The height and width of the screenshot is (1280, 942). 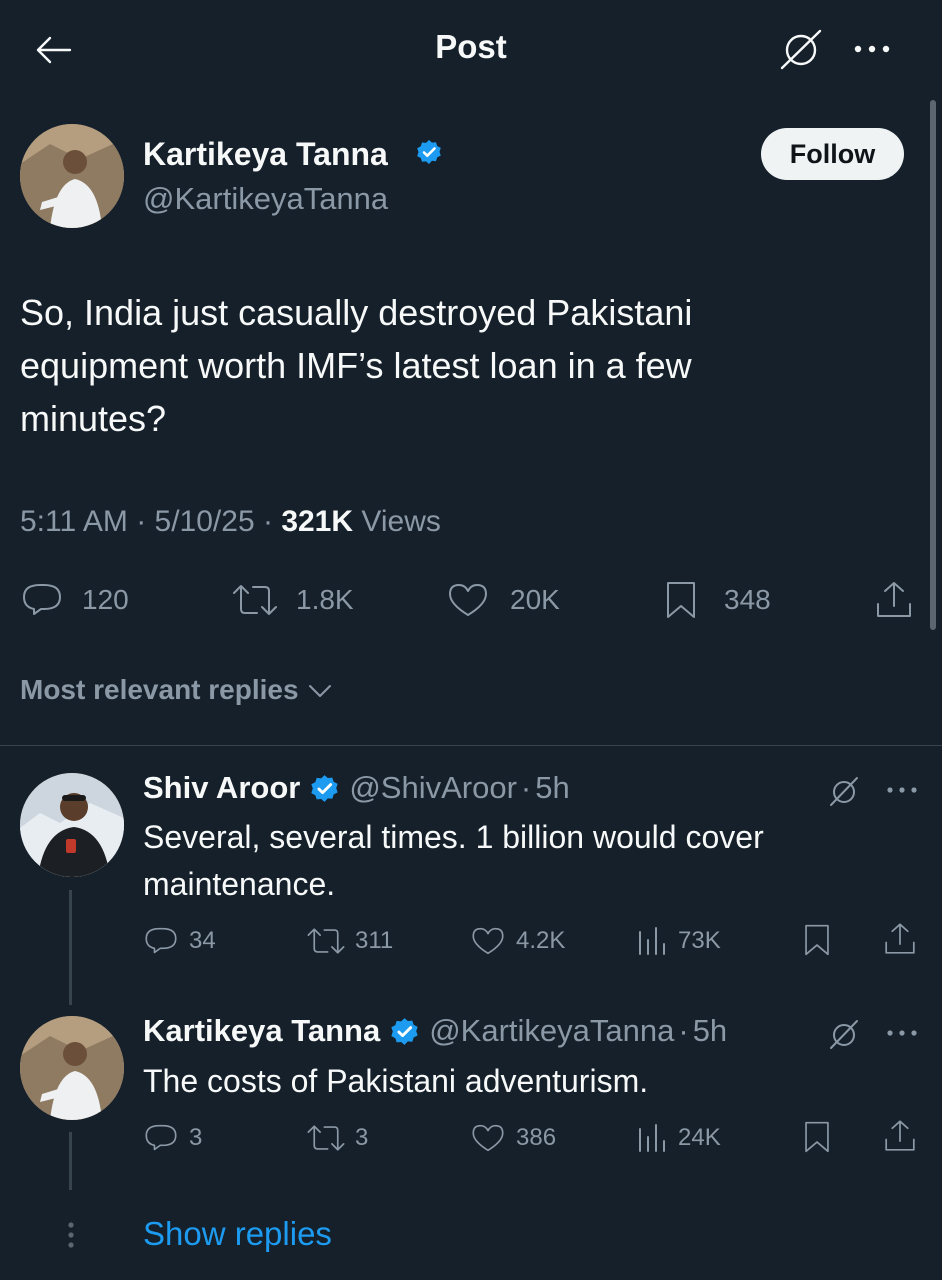 I want to click on repost-button: 3, so click(x=336, y=1138).